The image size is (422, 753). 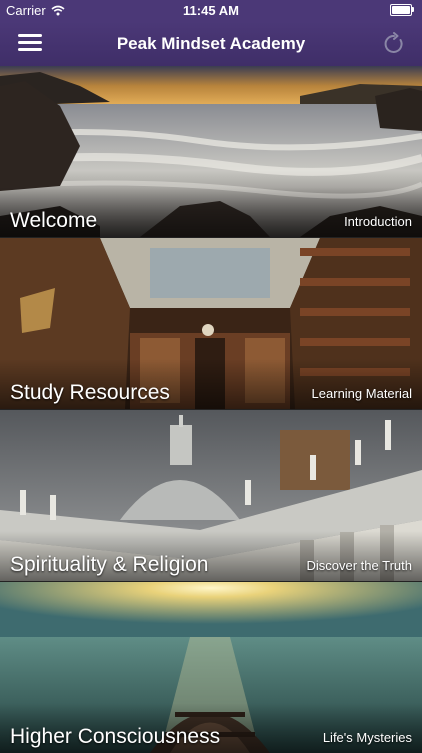 I want to click on page-title: Peak Mindset Academy, so click(x=211, y=43).